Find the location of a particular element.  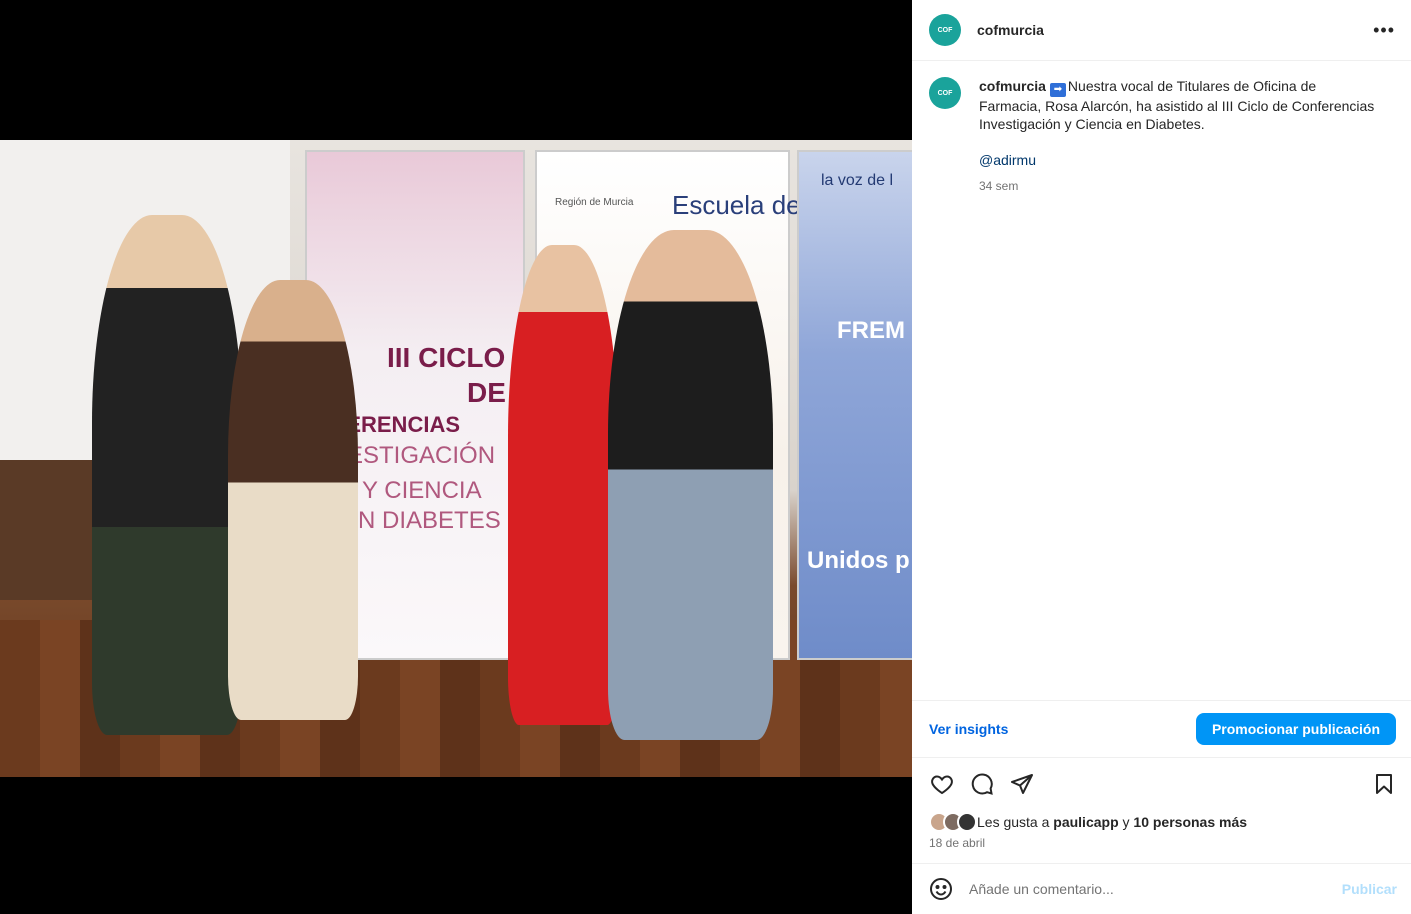

likes-others: 10 personas más is located at coordinates (1190, 822).